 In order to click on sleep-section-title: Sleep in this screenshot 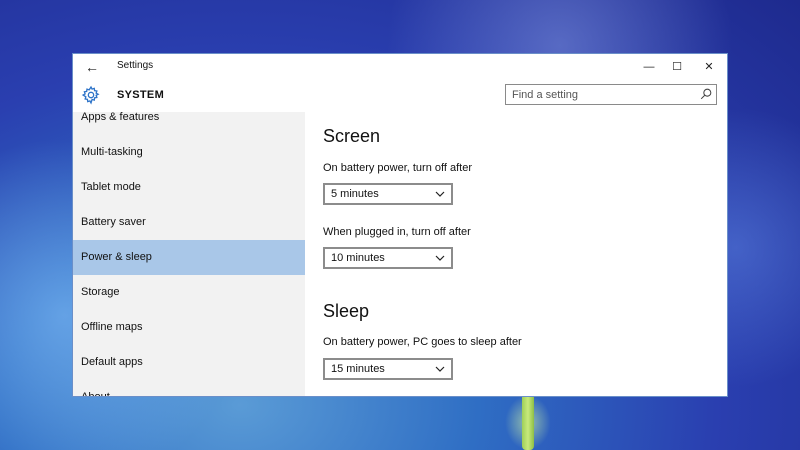, I will do `click(346, 311)`.